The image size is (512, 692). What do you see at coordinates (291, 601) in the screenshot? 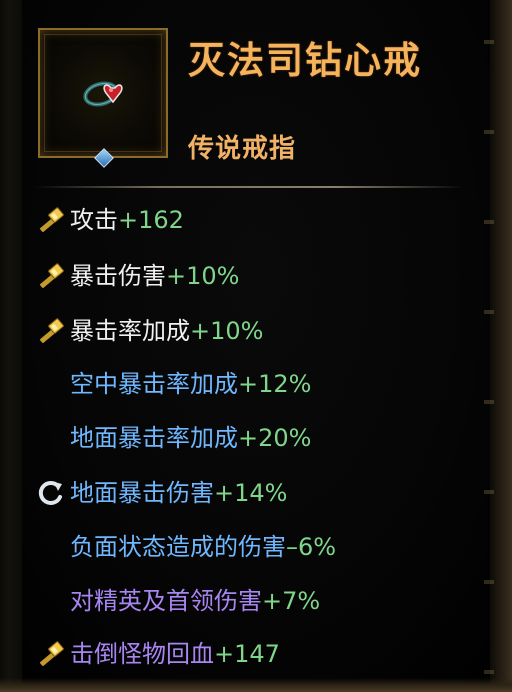
I see `stat-value: +7%` at bounding box center [291, 601].